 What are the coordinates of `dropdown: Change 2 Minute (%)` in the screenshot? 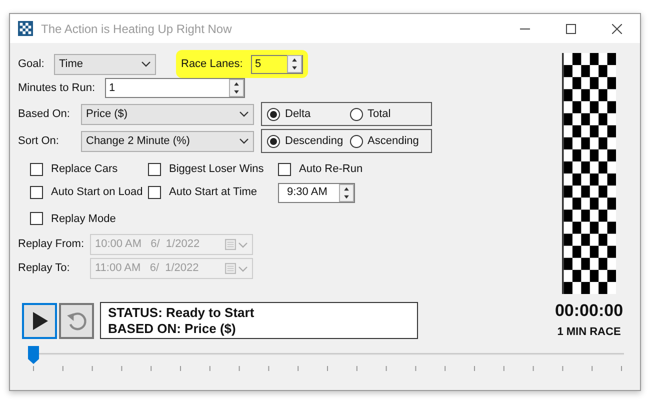 It's located at (167, 141).